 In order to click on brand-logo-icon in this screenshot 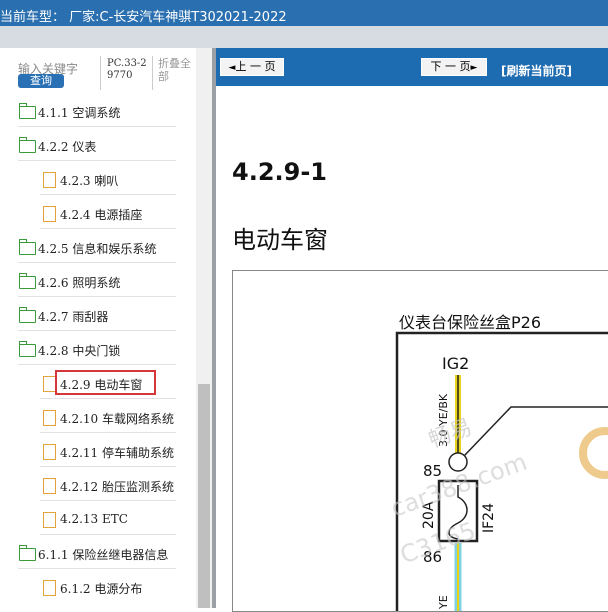, I will do `click(593, 453)`.